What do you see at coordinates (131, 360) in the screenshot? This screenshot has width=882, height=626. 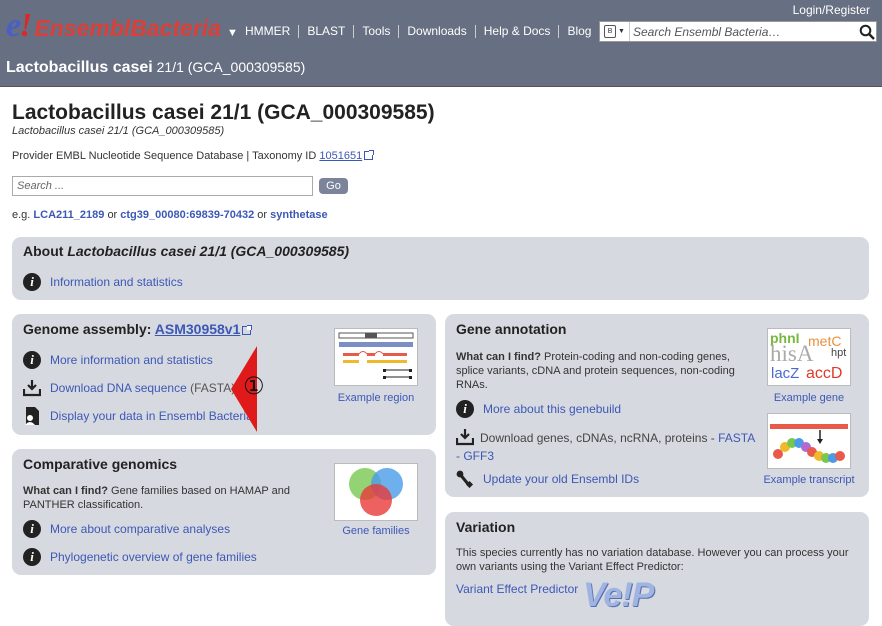 I see `more-info-statistics-link: More information and statistics` at bounding box center [131, 360].